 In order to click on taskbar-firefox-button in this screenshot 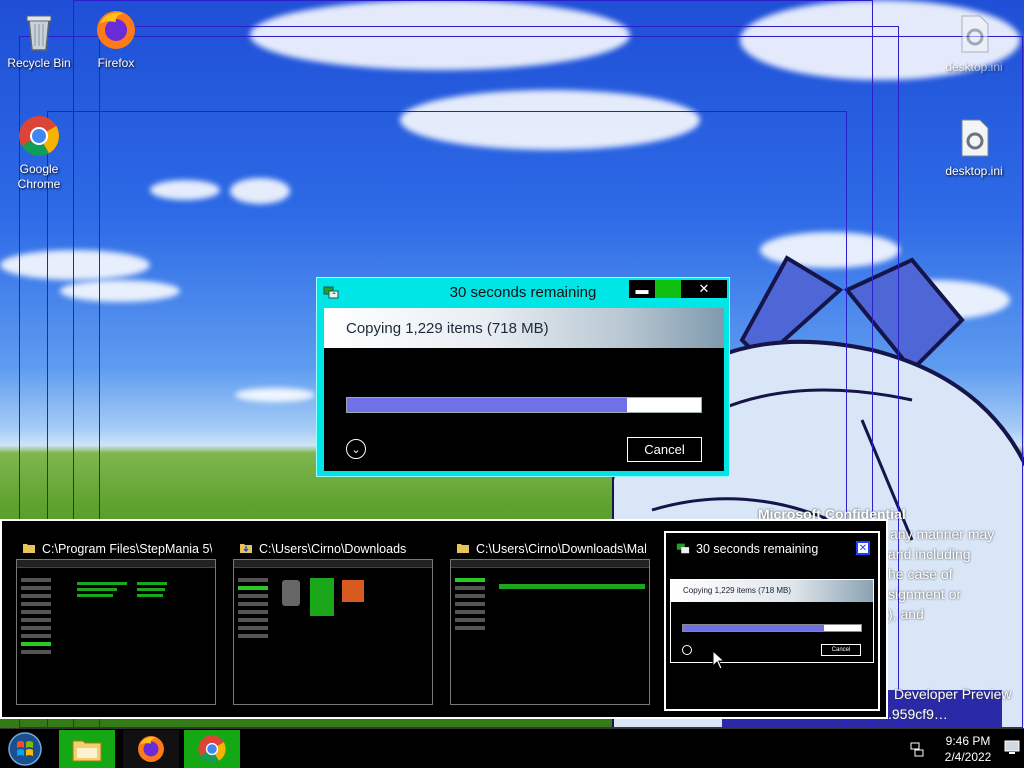, I will do `click(151, 749)`.